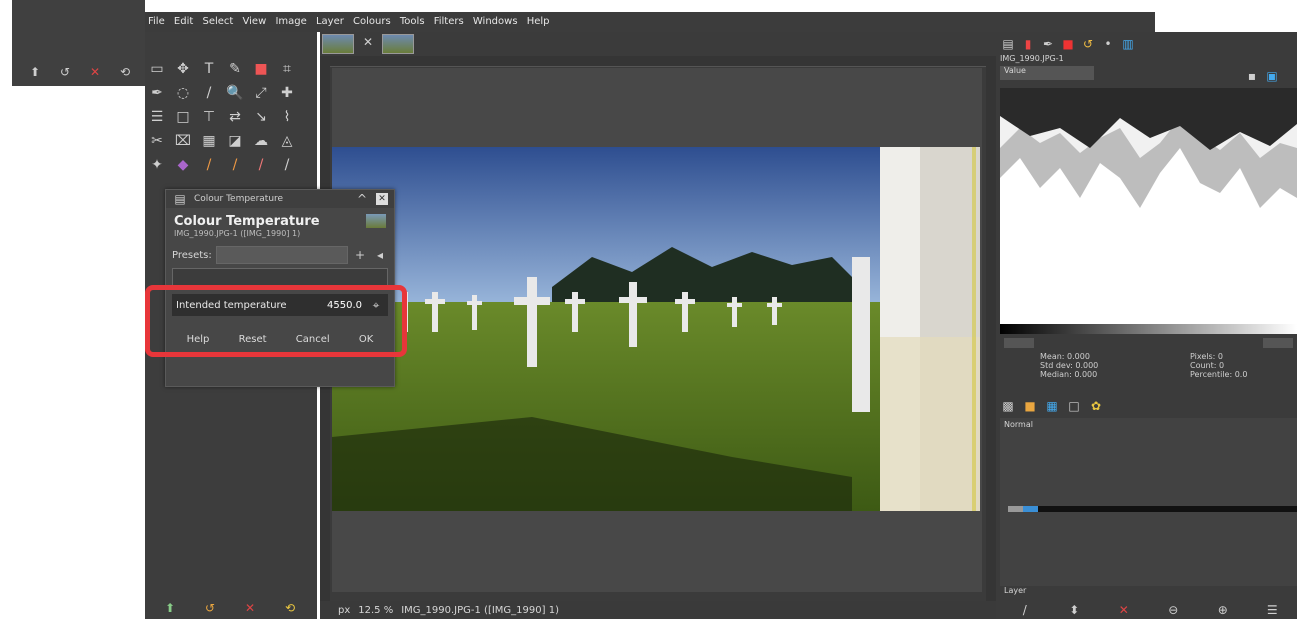 The height and width of the screenshot is (619, 1297). Describe the element at coordinates (1272, 76) in the screenshot. I see `log-scale-icon: ▣` at that location.